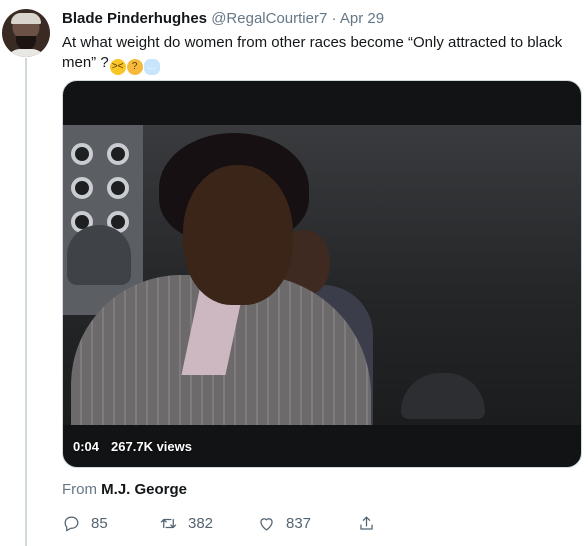 The width and height of the screenshot is (588, 546). What do you see at coordinates (201, 523) in the screenshot?
I see `retweet-count: 382` at bounding box center [201, 523].